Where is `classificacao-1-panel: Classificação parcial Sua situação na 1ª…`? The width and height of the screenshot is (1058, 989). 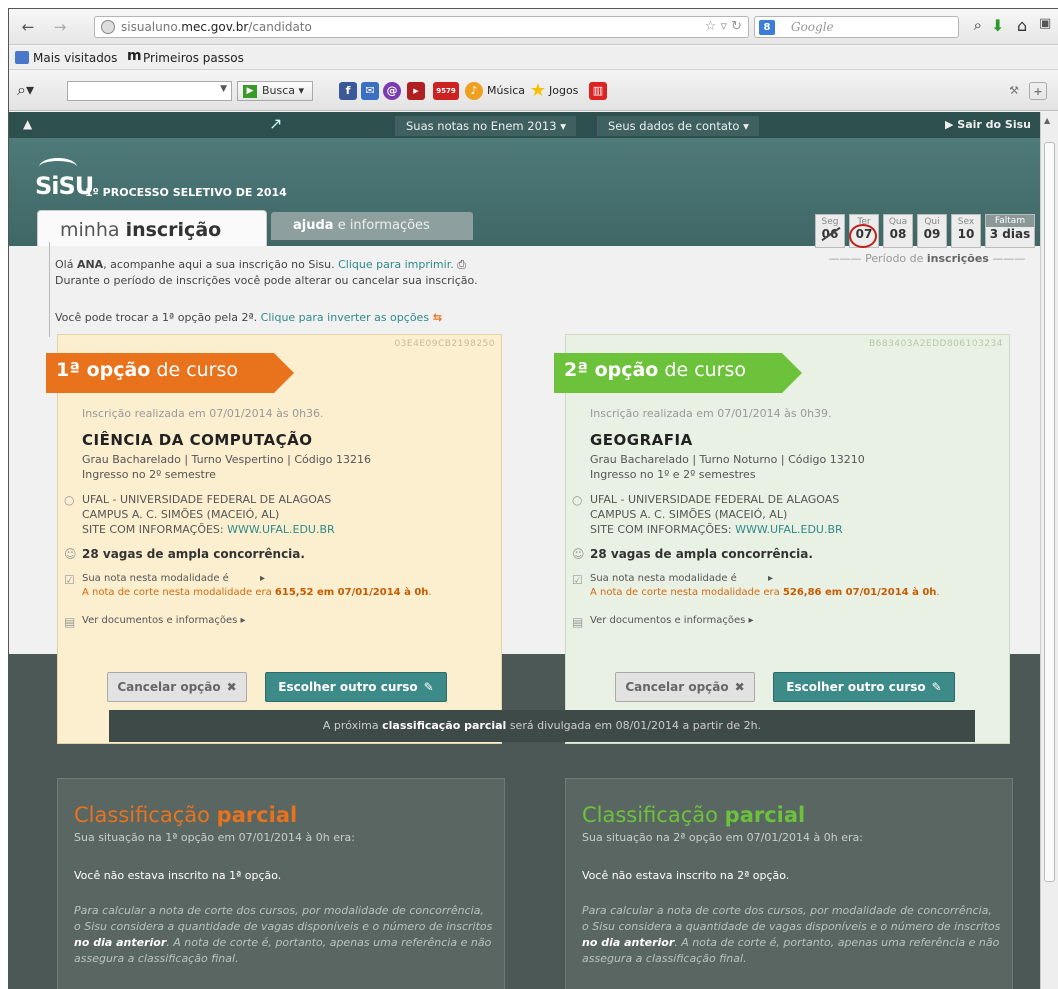 classificacao-1-panel: Classificação parcial Sua situação na 1ª… is located at coordinates (281, 883).